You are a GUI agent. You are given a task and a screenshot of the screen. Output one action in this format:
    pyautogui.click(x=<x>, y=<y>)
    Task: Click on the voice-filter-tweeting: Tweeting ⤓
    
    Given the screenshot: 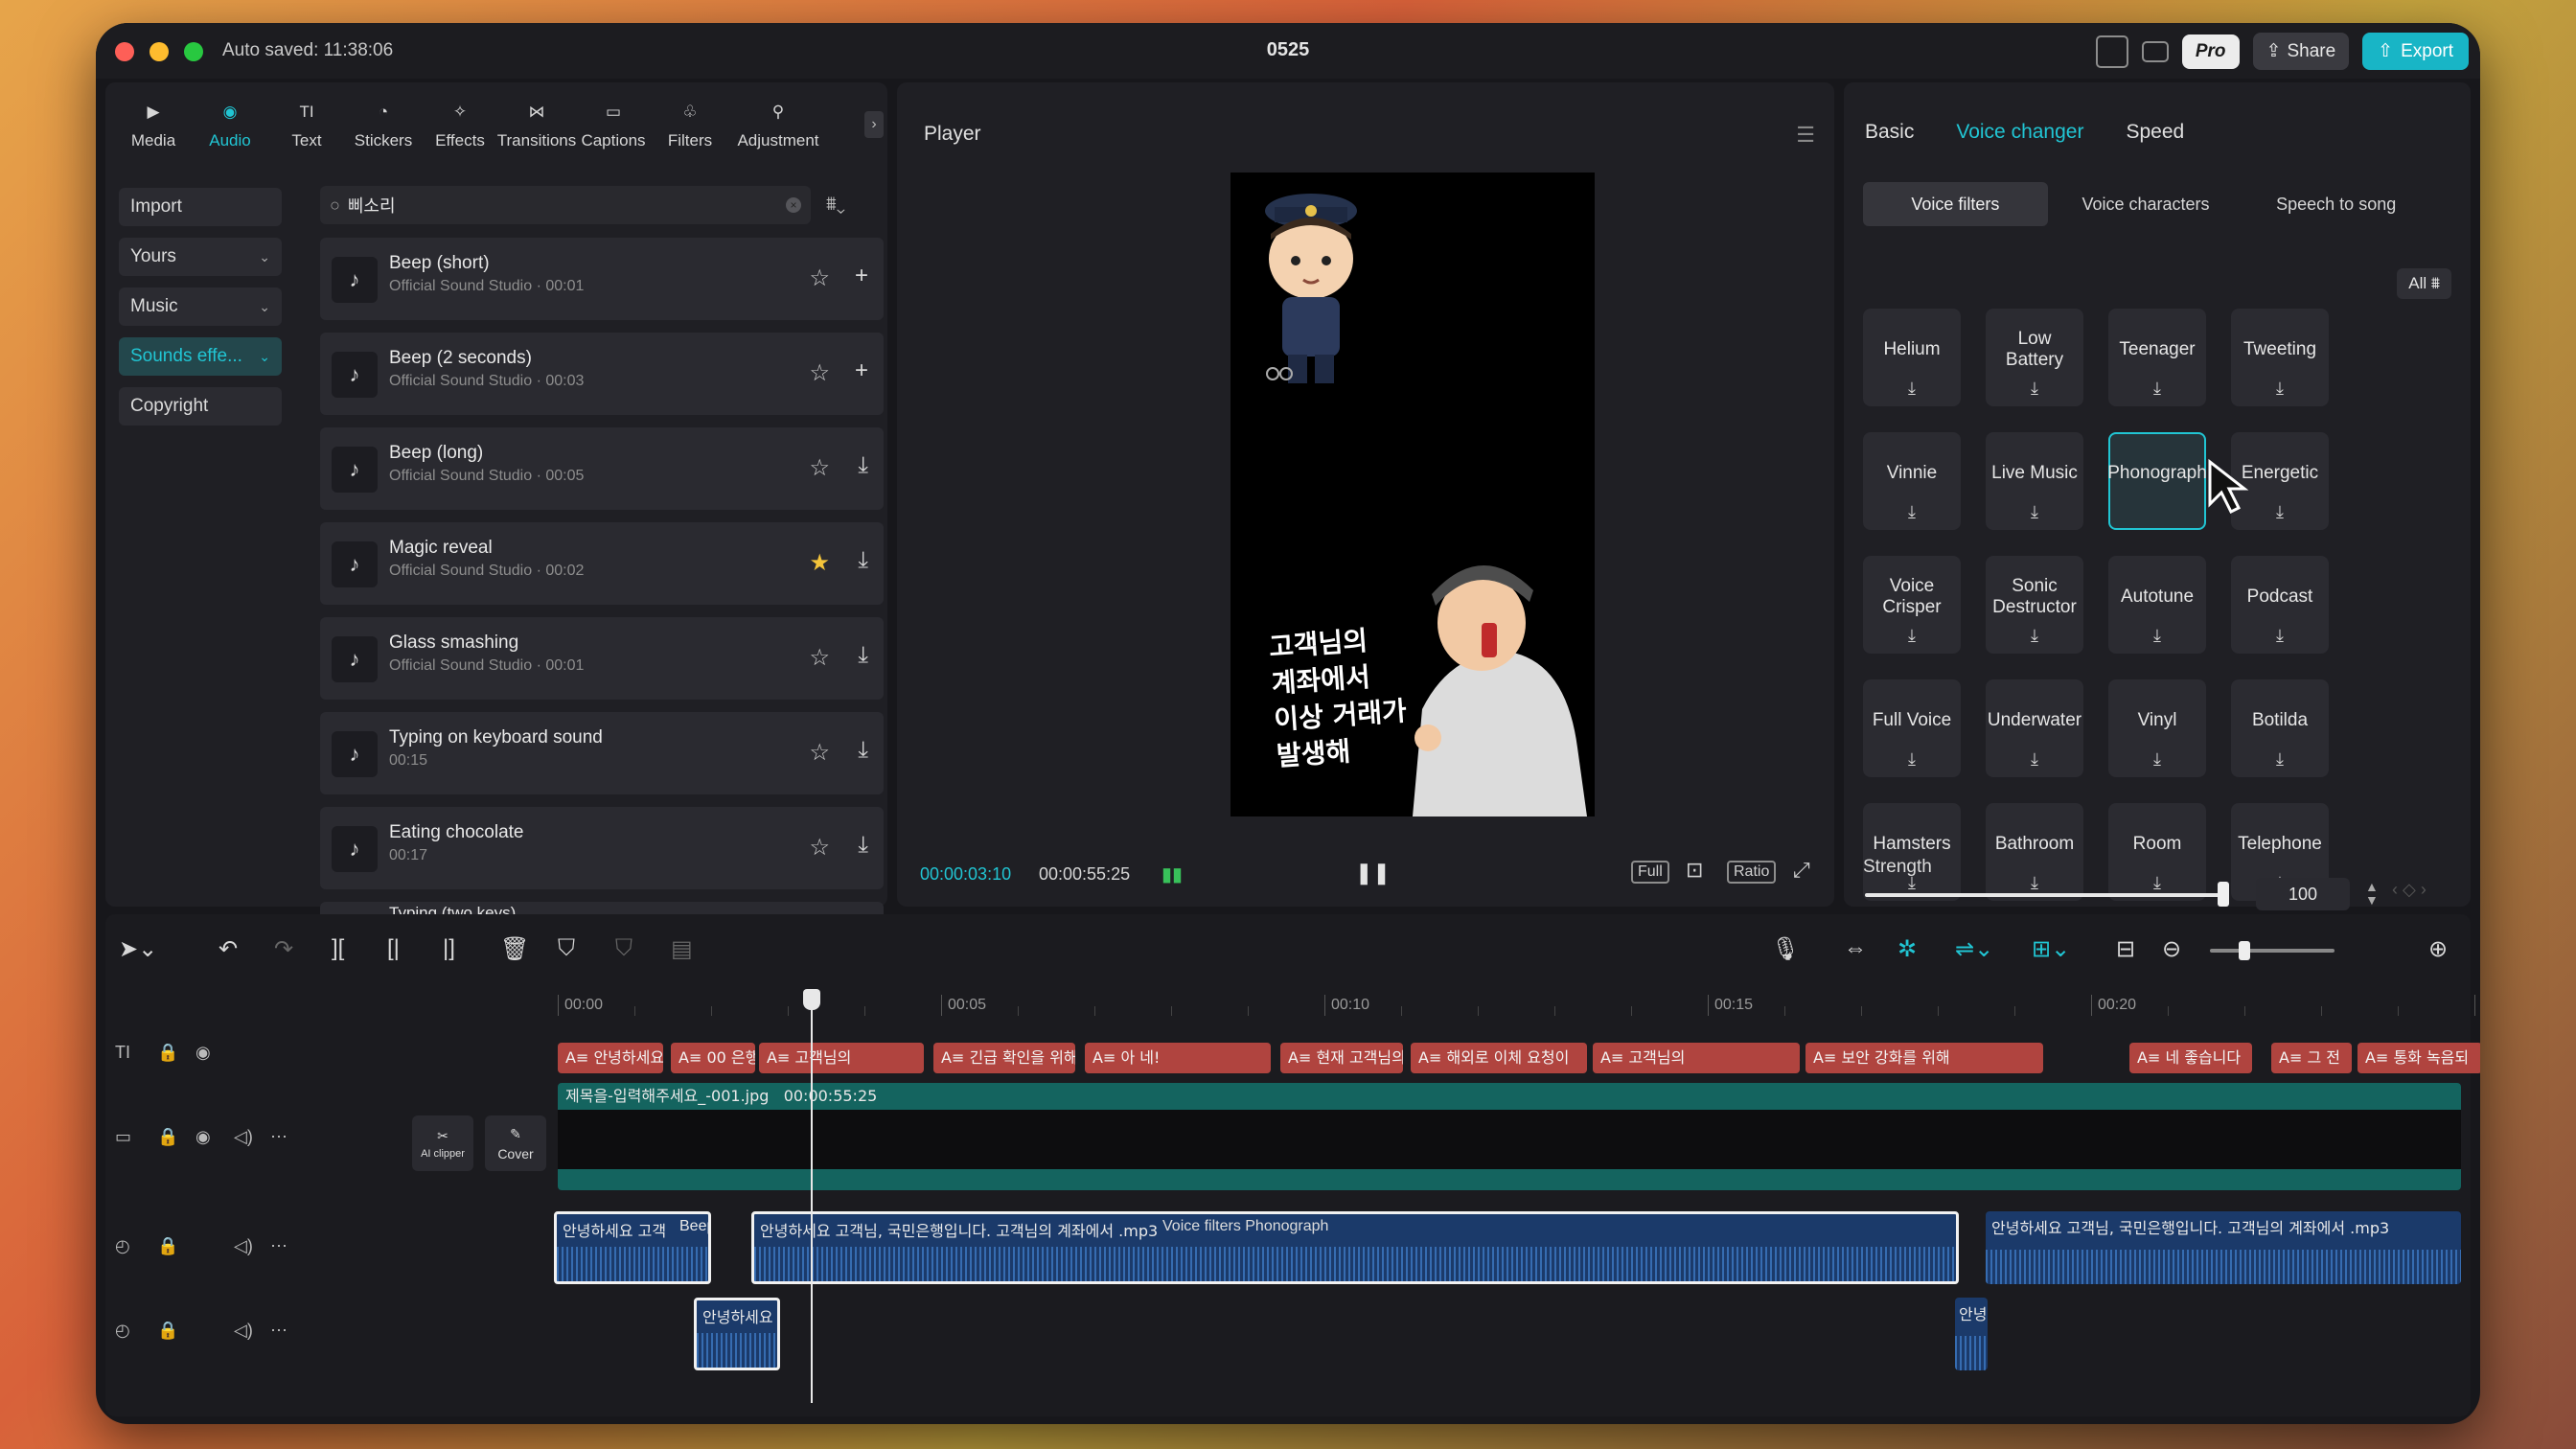 What is the action you would take?
    pyautogui.click(x=2280, y=357)
    